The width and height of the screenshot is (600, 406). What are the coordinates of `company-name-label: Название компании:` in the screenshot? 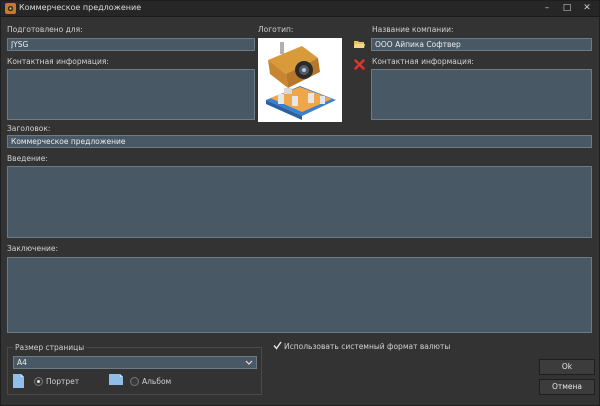 It's located at (413, 29).